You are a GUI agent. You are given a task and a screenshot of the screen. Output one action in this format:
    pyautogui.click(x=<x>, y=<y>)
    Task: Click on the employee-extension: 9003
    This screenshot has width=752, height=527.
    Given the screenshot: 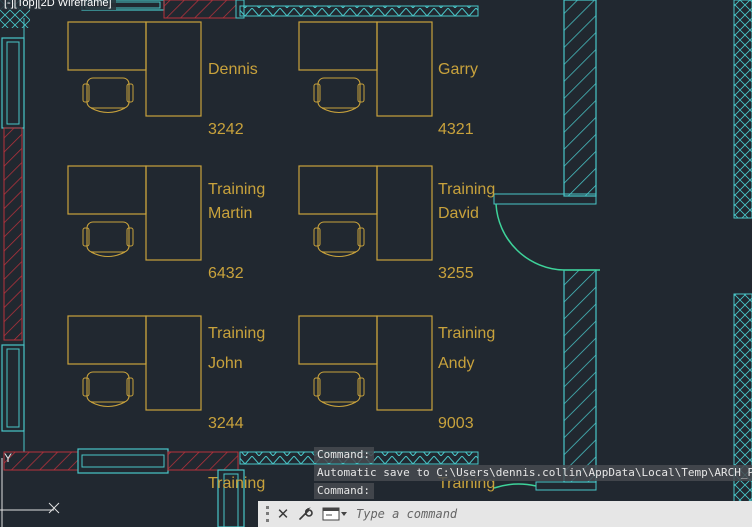 What is the action you would take?
    pyautogui.click(x=456, y=423)
    